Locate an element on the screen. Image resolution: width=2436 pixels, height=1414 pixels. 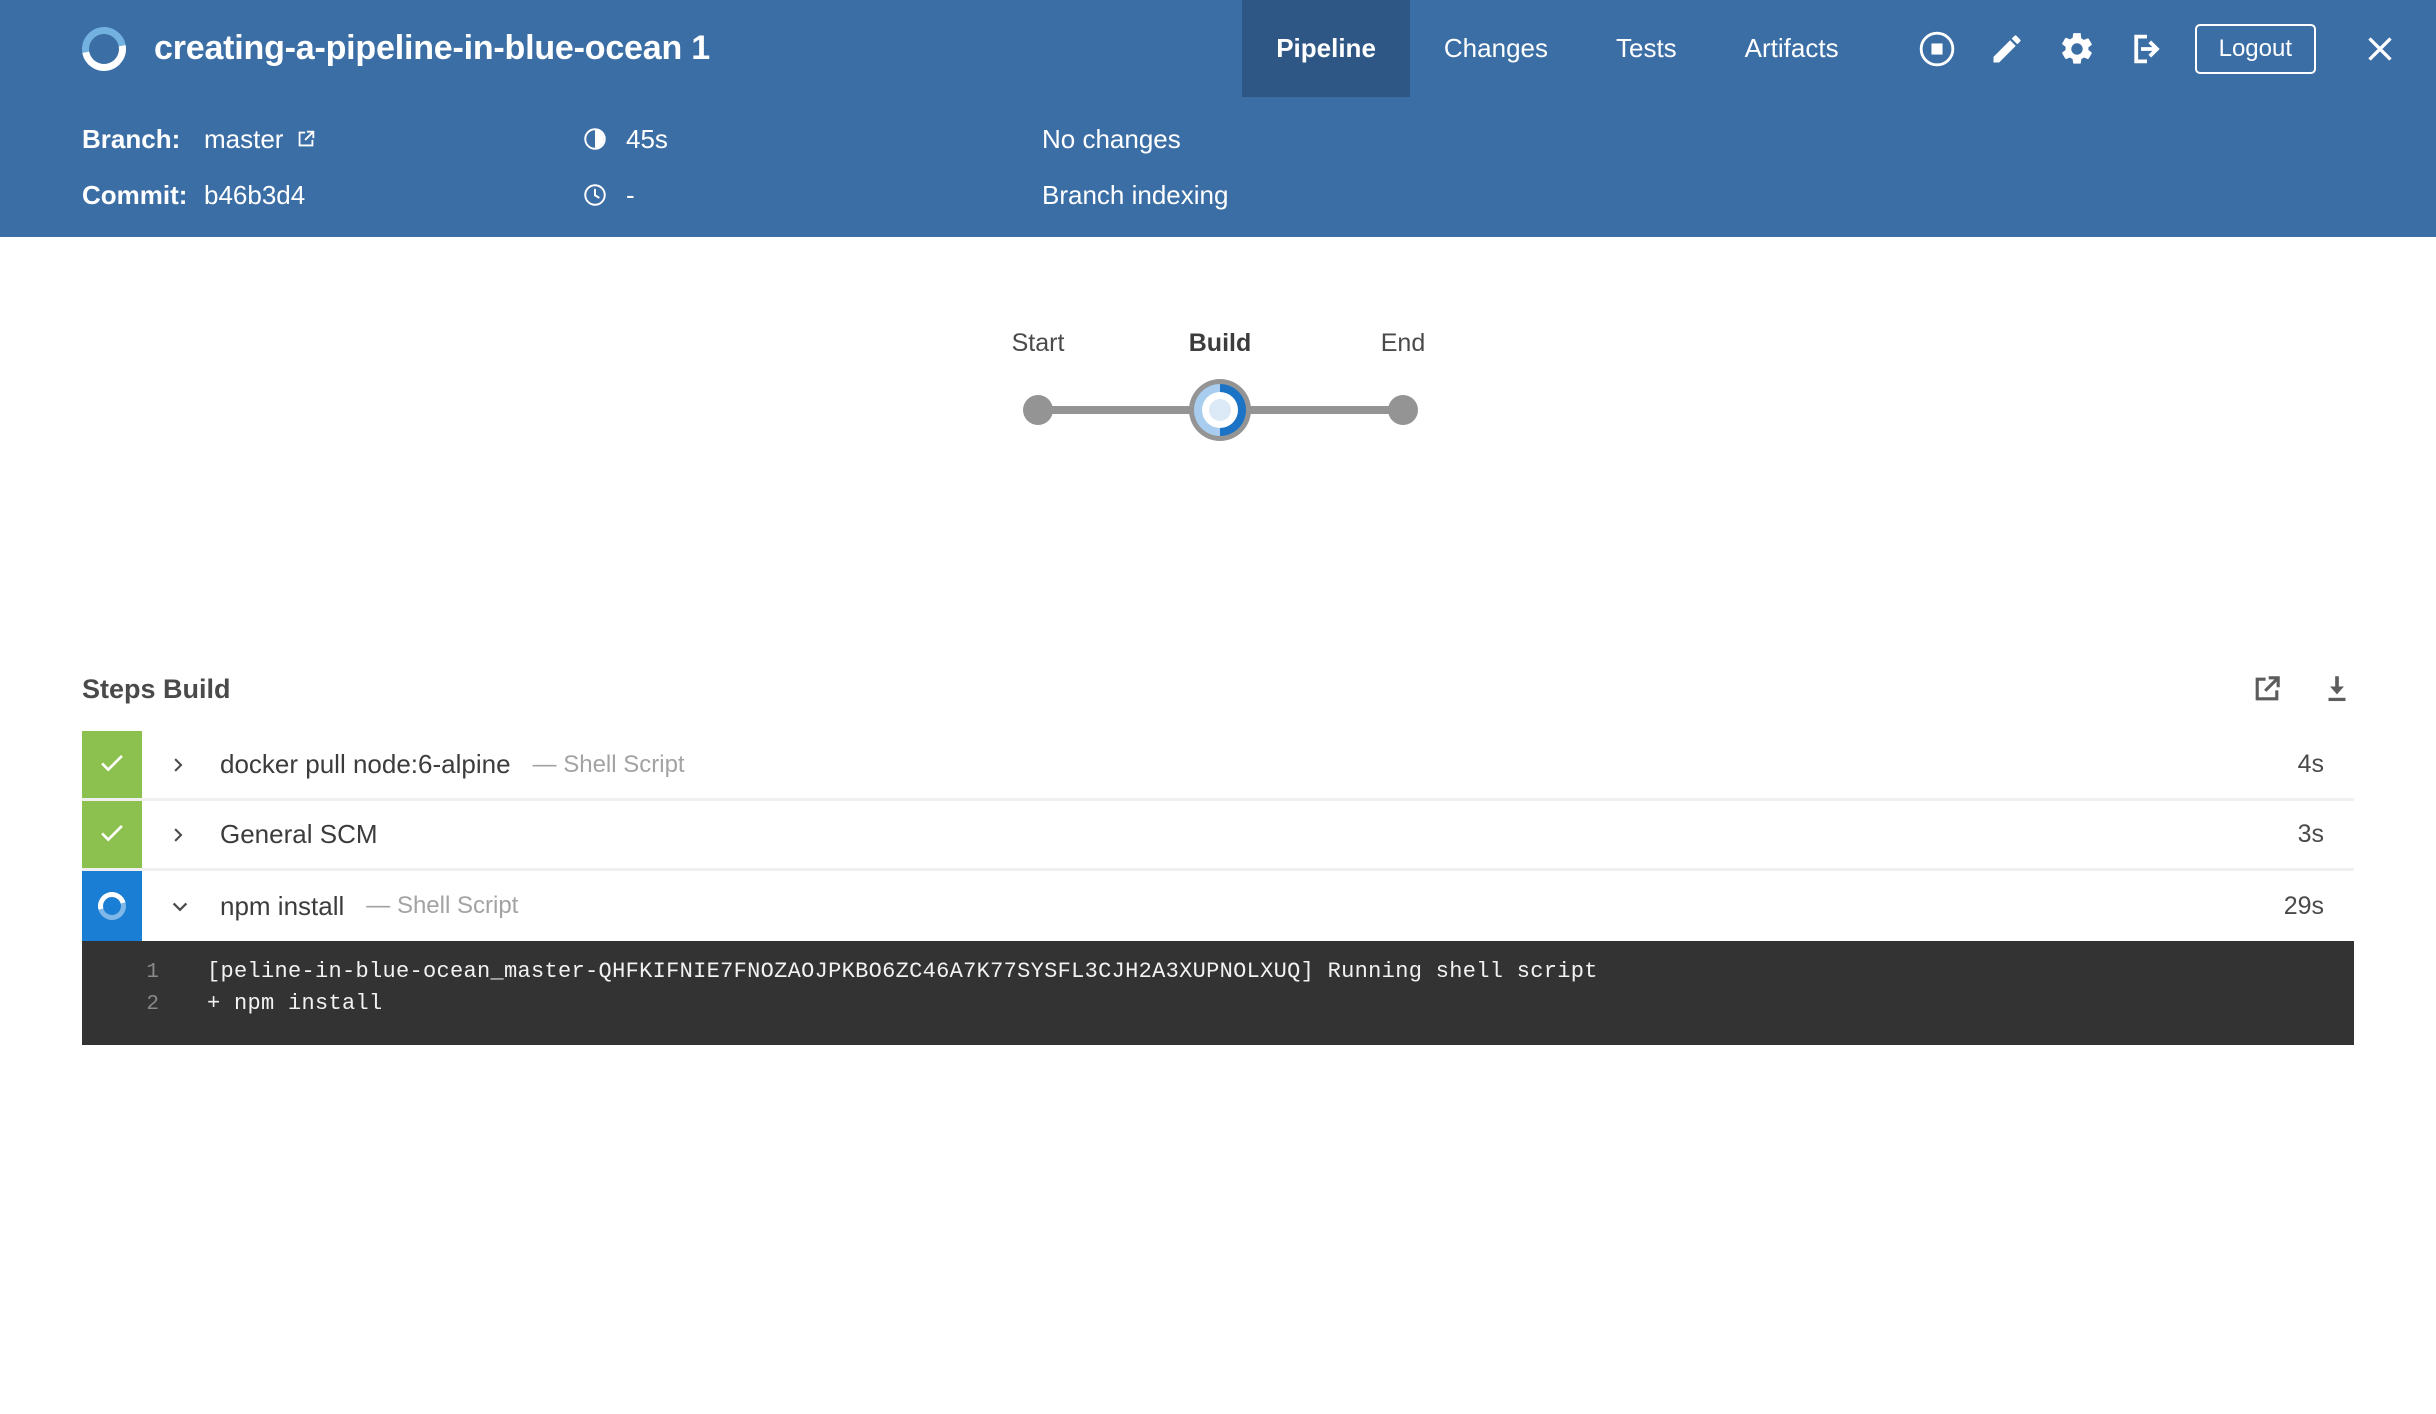
tab-changes: Changes is located at coordinates (1496, 48).